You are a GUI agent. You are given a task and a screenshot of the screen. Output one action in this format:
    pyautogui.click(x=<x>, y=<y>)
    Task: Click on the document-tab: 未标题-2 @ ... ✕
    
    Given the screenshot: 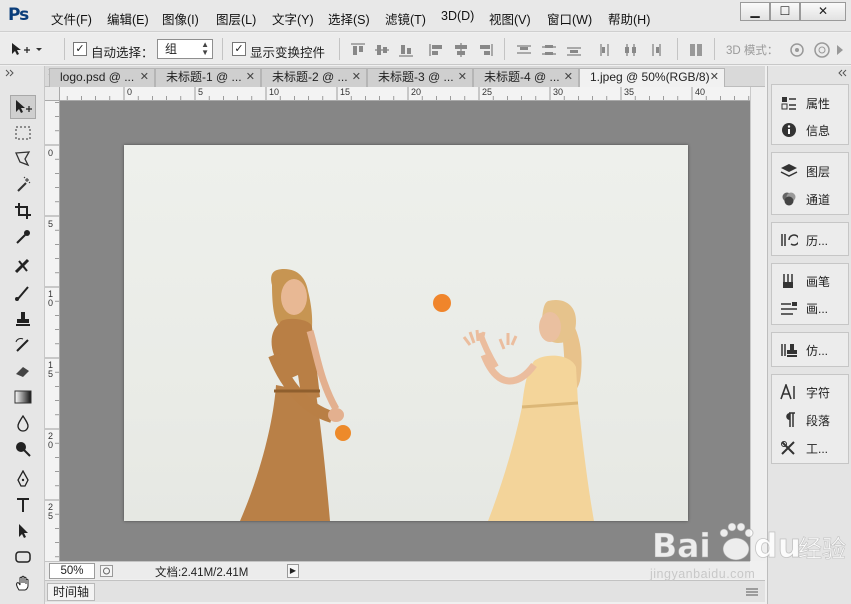 What is the action you would take?
    pyautogui.click(x=314, y=77)
    